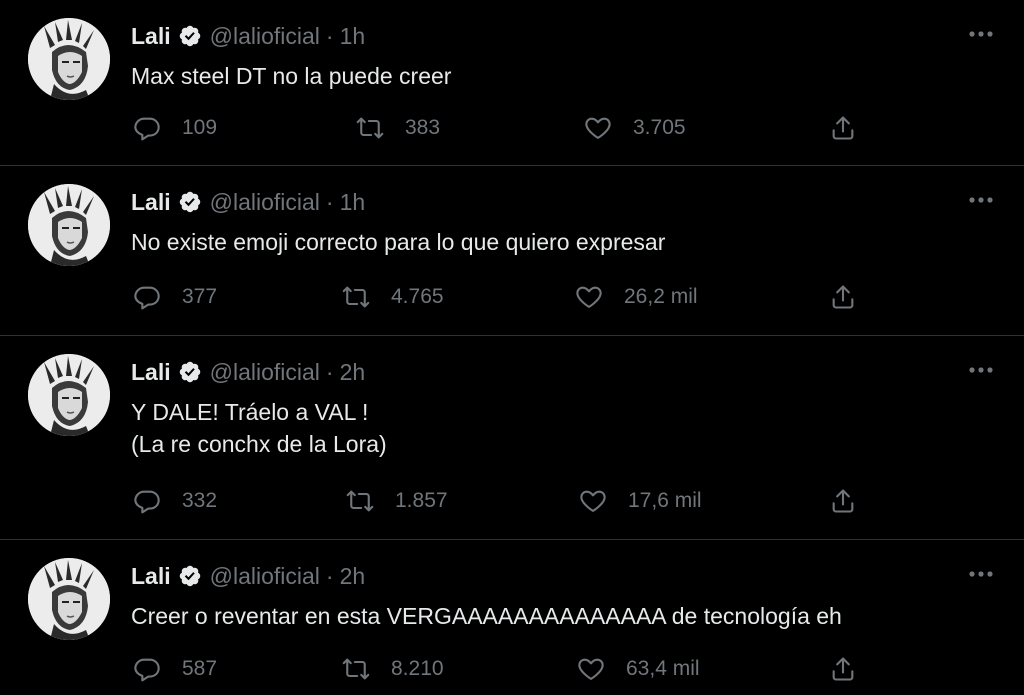  I want to click on like-button: 17,6 mil, so click(640, 501).